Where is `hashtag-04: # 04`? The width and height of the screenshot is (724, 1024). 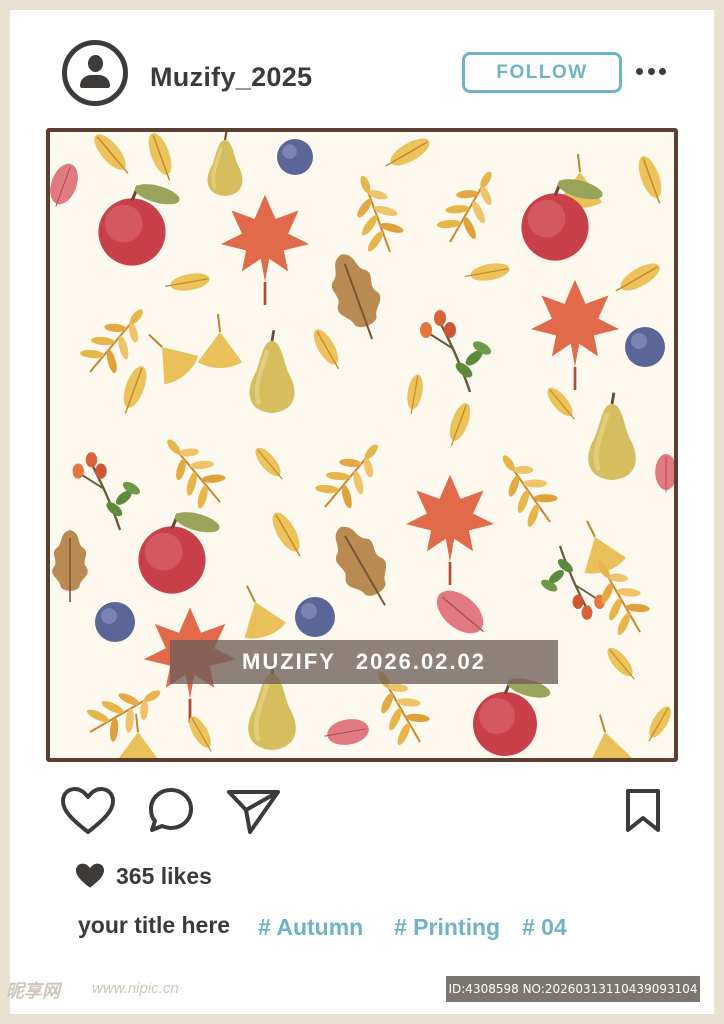 hashtag-04: # 04 is located at coordinates (544, 927).